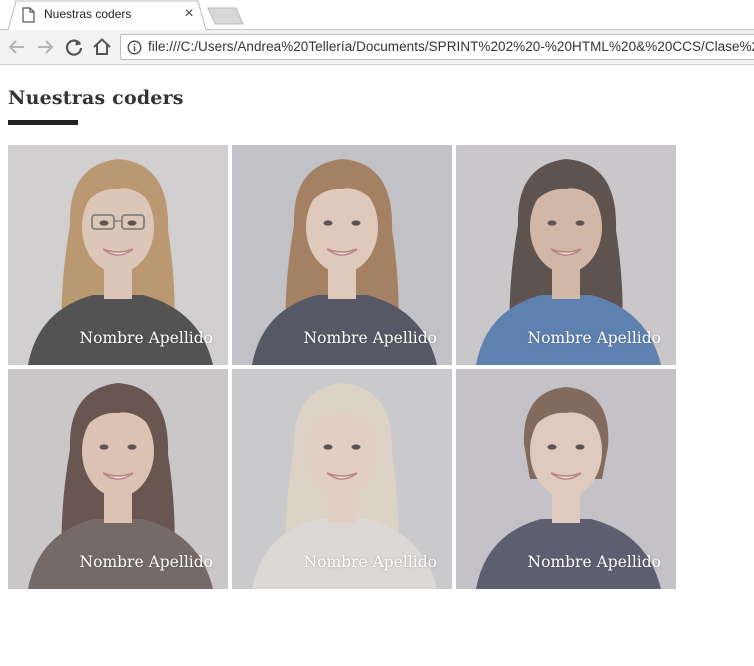 This screenshot has width=754, height=666. I want to click on title-underline, so click(43, 122).